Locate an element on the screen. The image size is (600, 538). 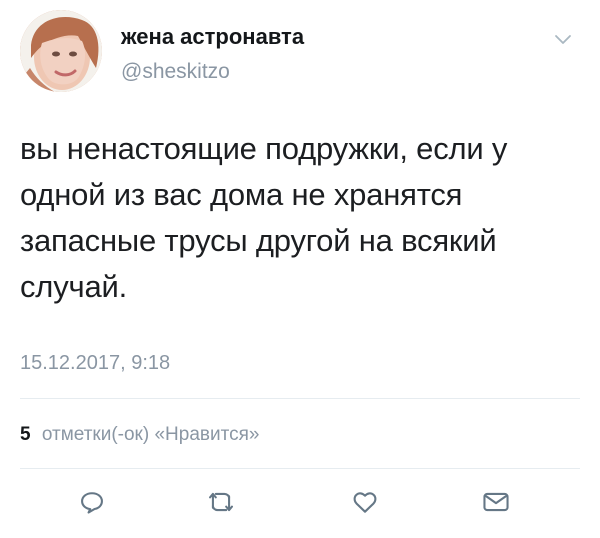
message-button is located at coordinates (496, 502).